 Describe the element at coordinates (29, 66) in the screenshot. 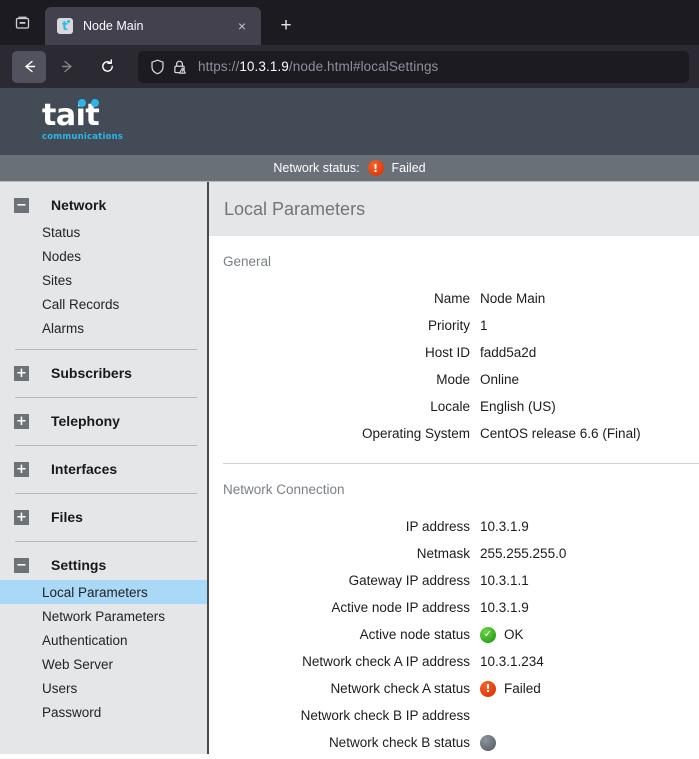

I see `back-arrow-icon` at that location.